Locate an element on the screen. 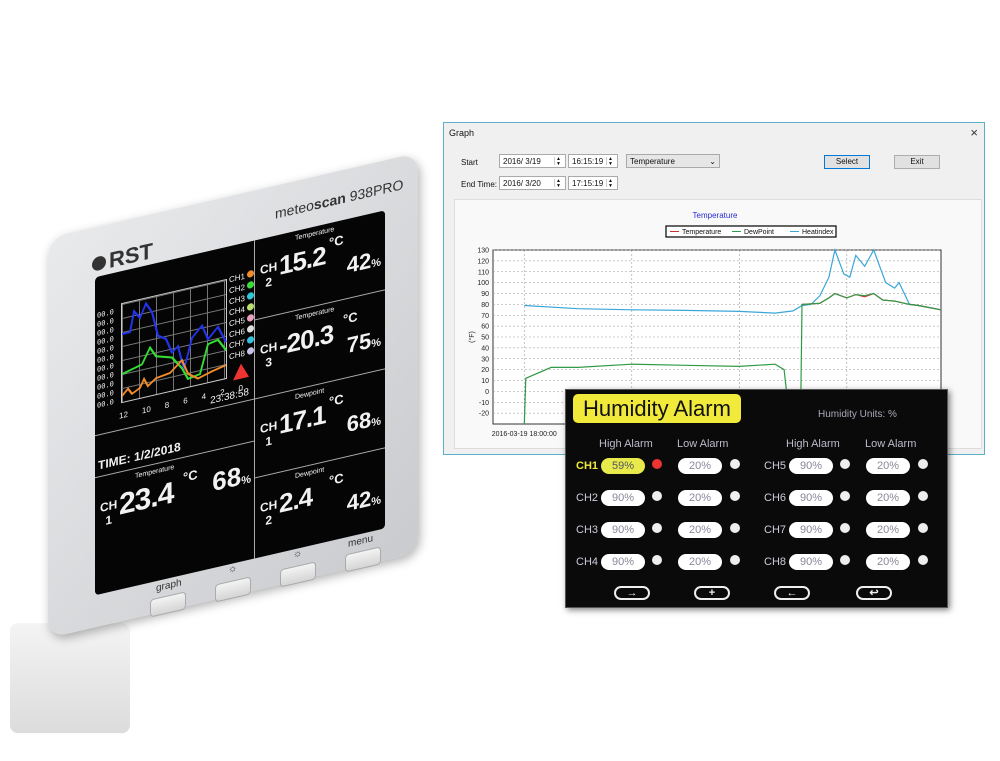 The height and width of the screenshot is (761, 1000). y-tick-label: 90 is located at coordinates (485, 294).